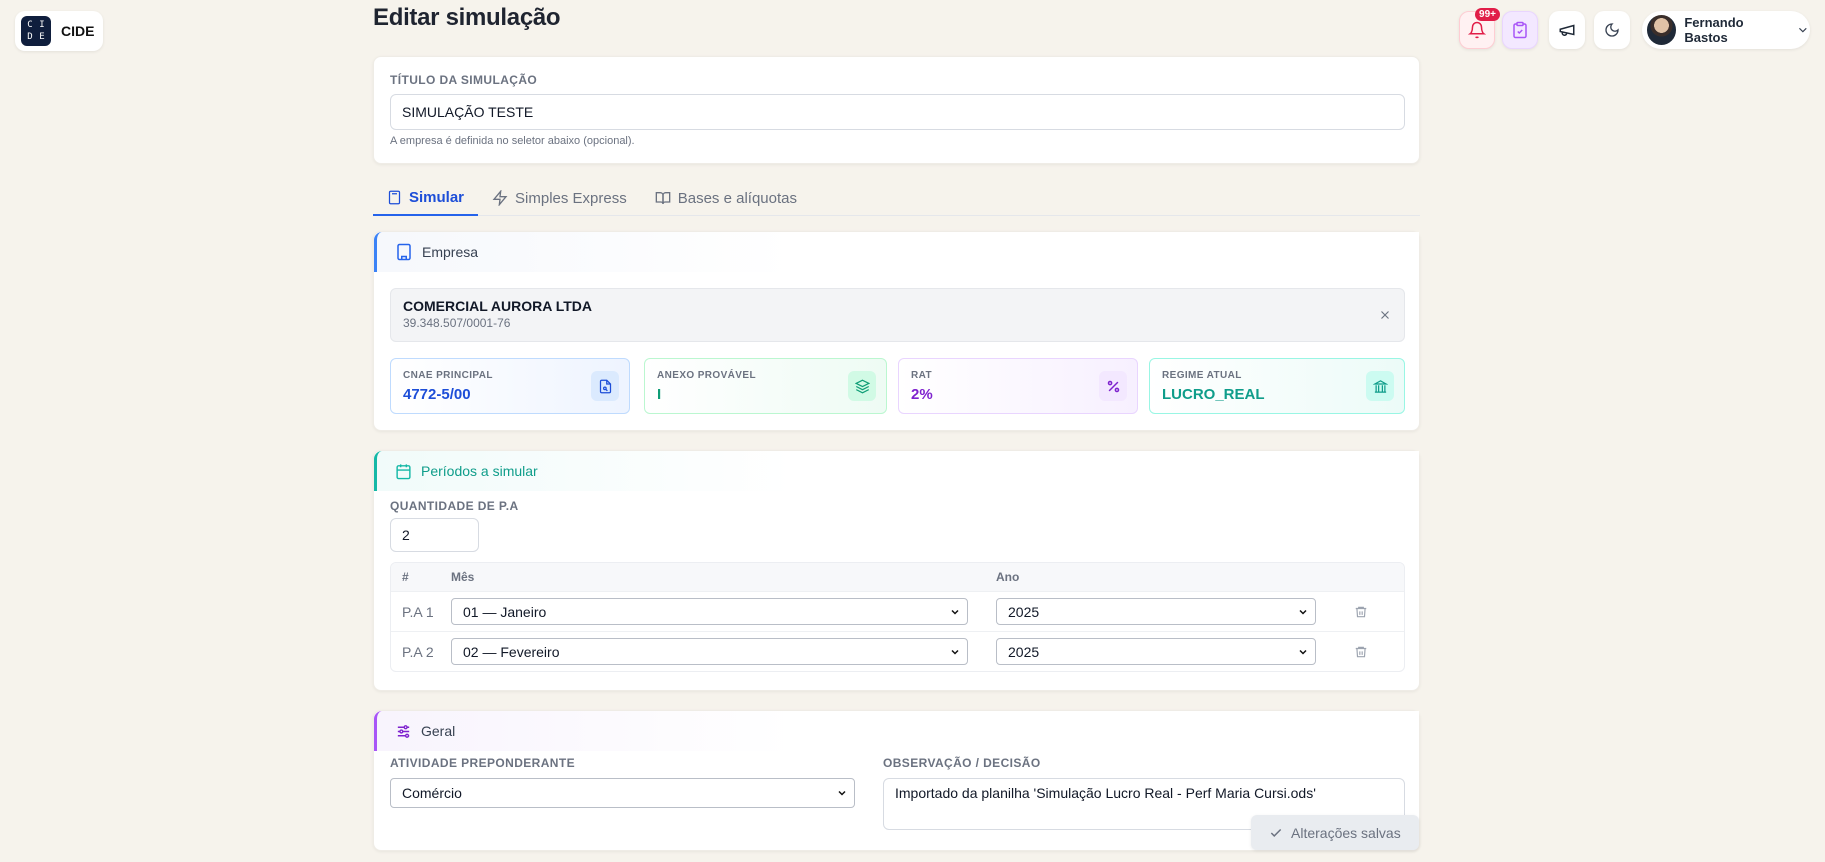 This screenshot has height=862, width=1825. I want to click on col-month: Mês, so click(463, 577).